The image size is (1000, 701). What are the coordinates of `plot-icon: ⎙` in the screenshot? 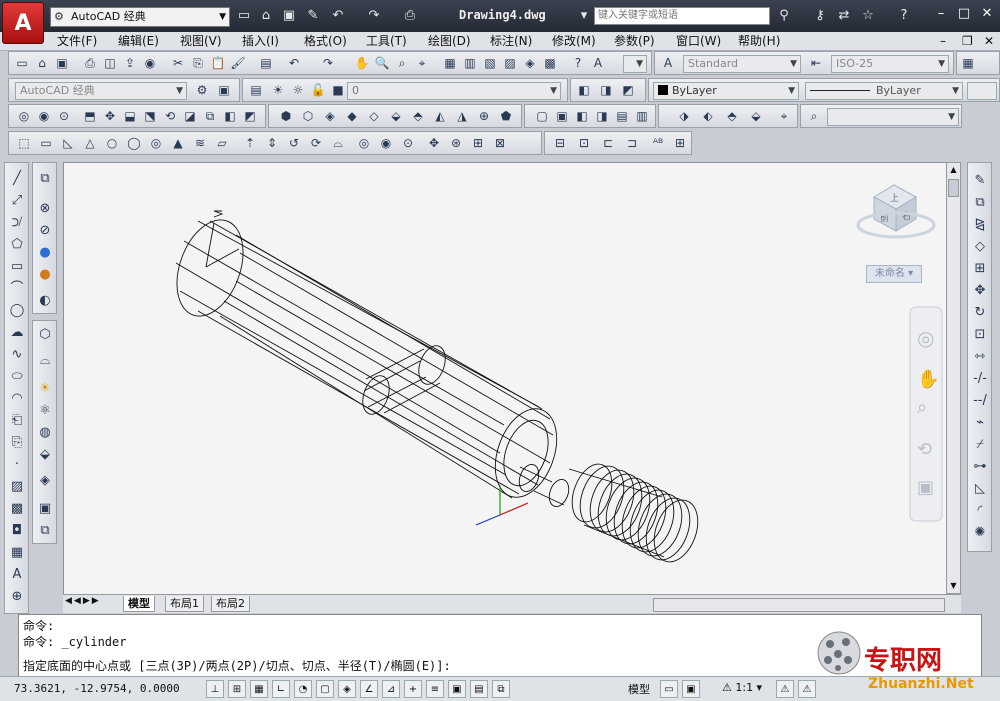 It's located at (90, 63).